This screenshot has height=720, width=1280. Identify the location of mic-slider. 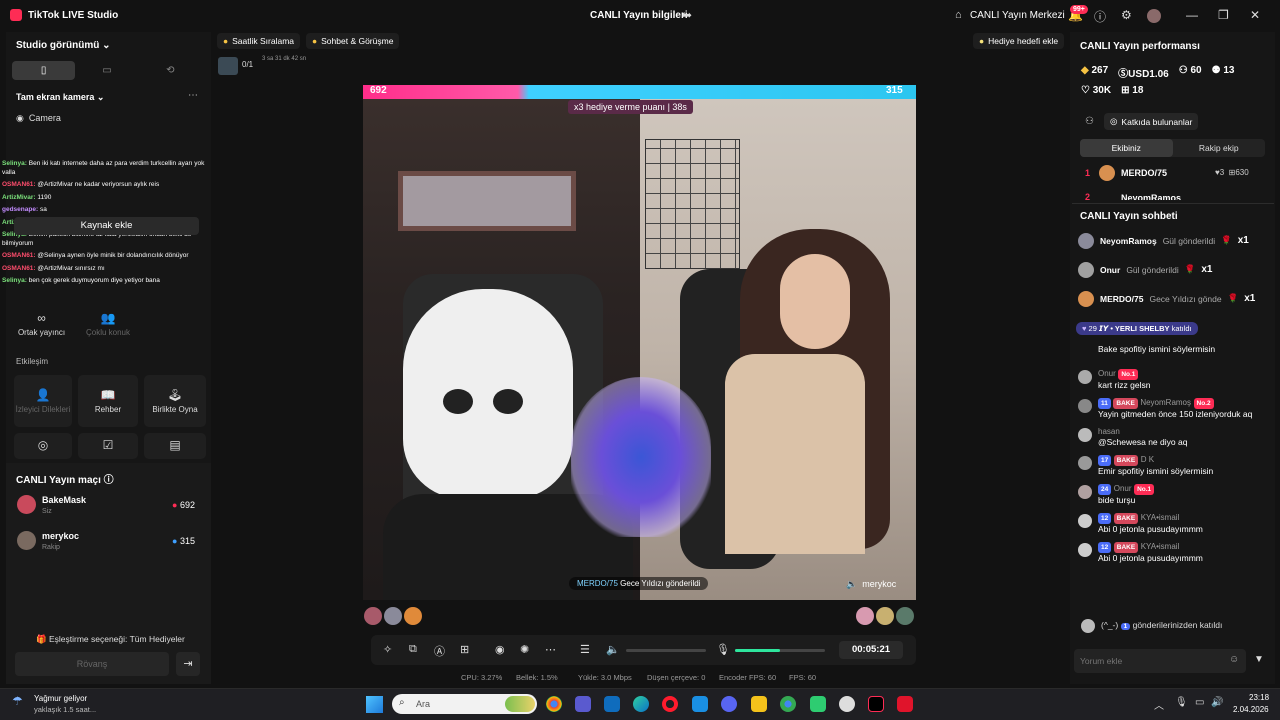
(780, 650).